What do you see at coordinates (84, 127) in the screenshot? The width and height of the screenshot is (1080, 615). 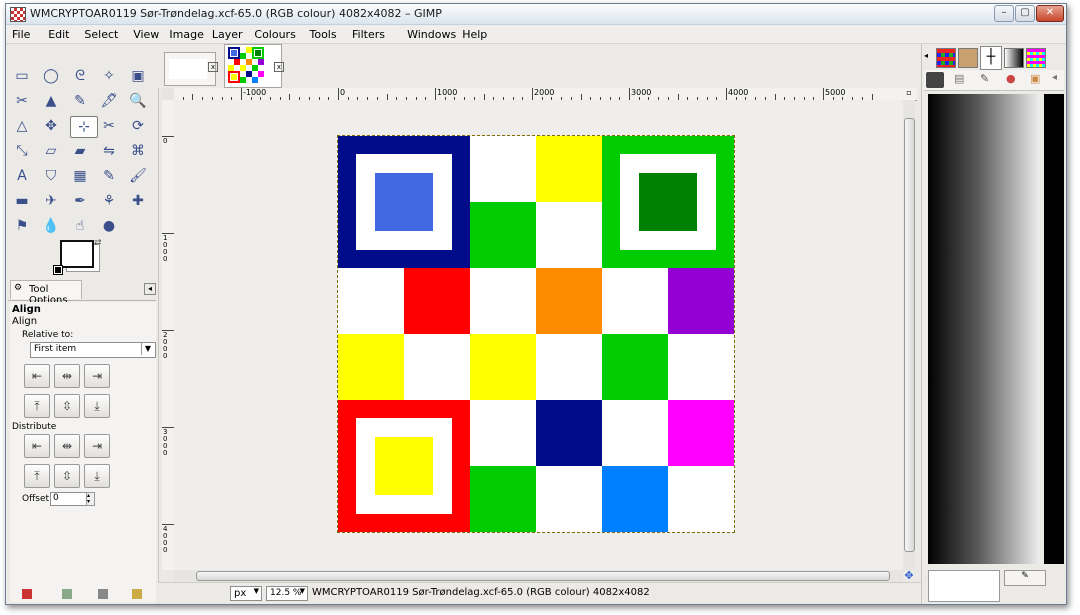 I see `align-icon: ⊹` at bounding box center [84, 127].